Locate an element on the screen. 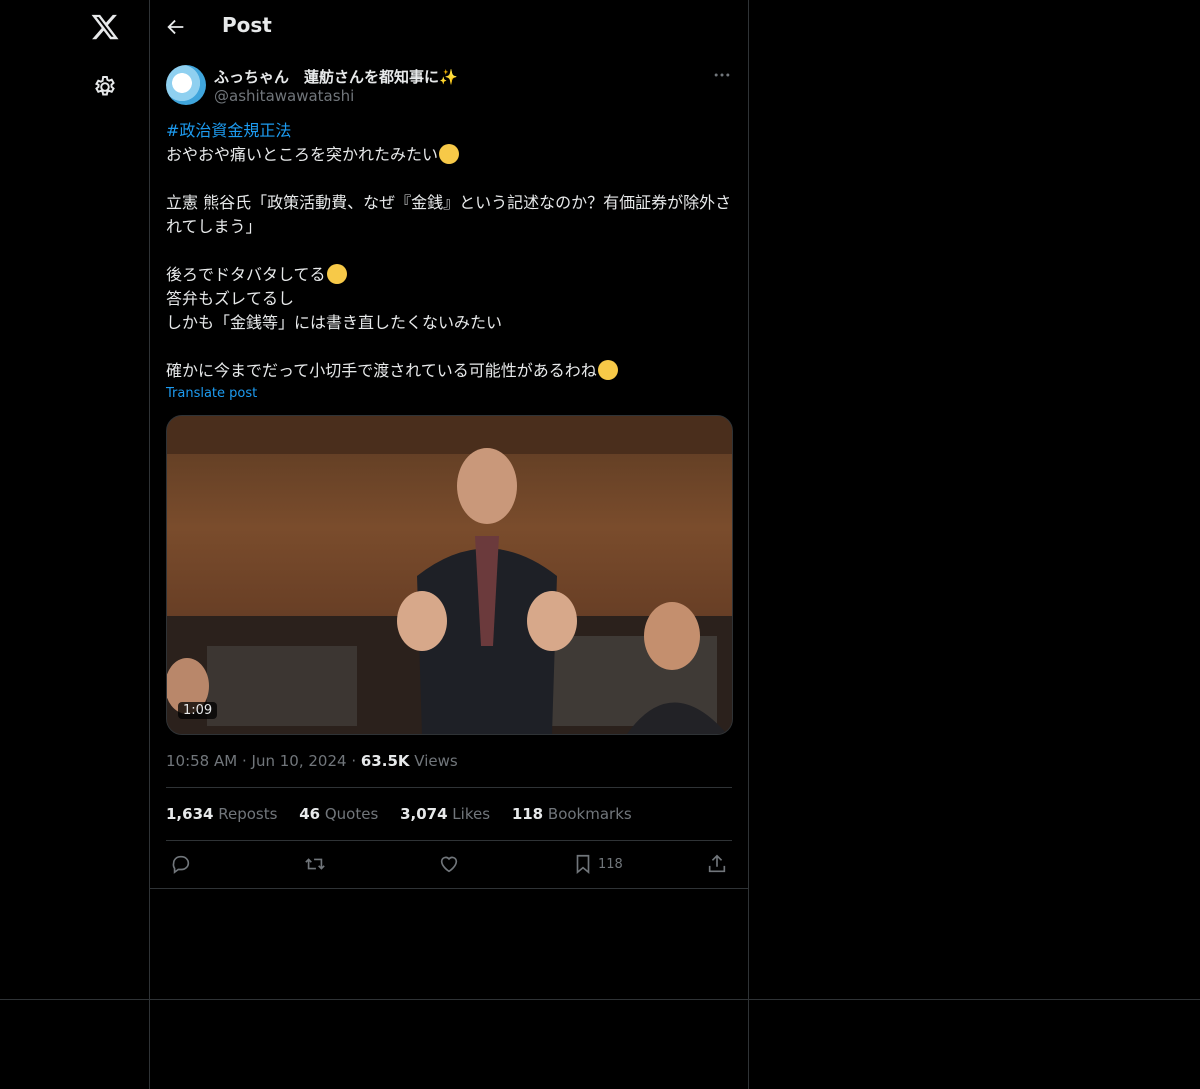  repost-icon is located at coordinates (315, 864).